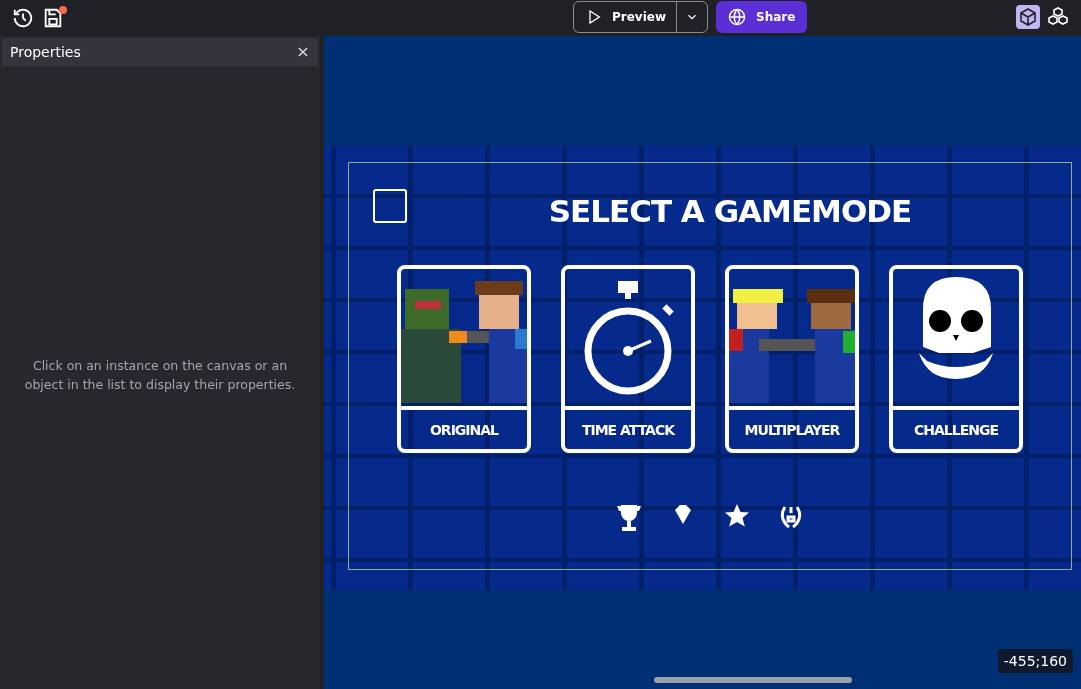 Image resolution: width=1081 pixels, height=689 pixels. I want to click on scrollbar, so click(753, 680).